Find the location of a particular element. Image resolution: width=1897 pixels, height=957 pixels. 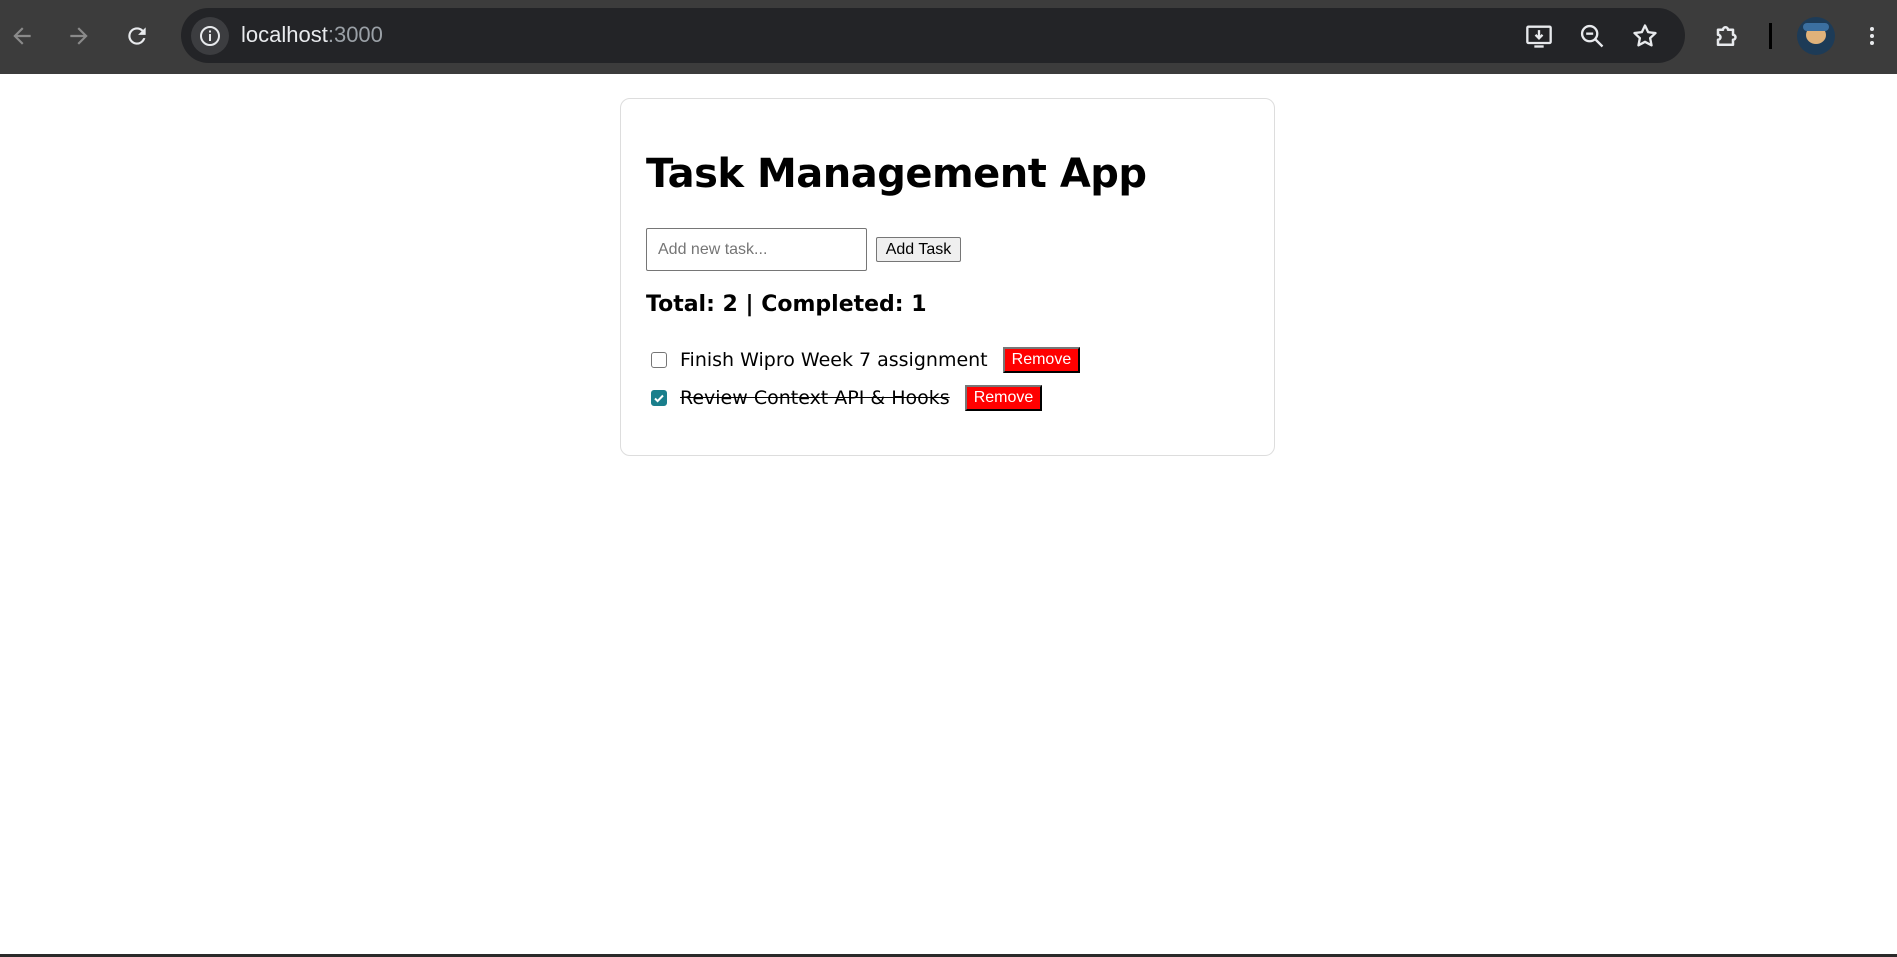

url-text: localhost:3000 is located at coordinates (312, 35).